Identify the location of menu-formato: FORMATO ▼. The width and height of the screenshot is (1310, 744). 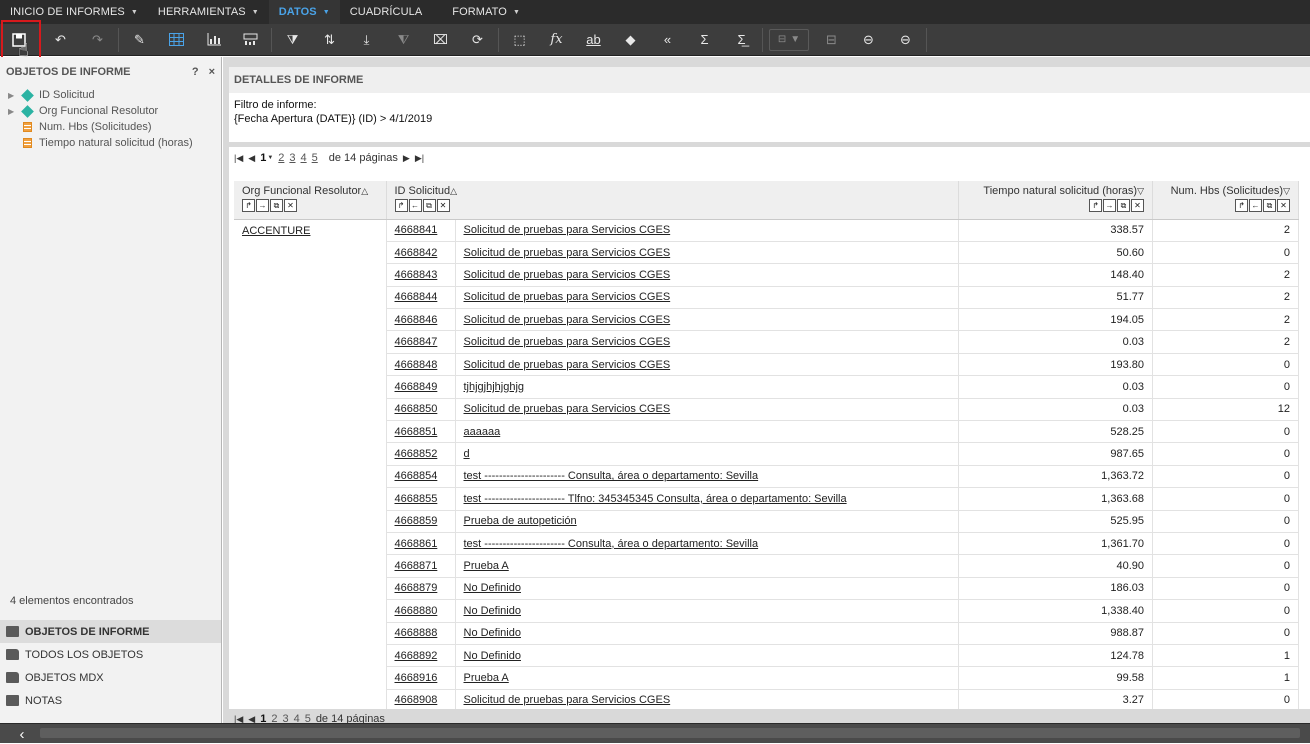
(486, 12).